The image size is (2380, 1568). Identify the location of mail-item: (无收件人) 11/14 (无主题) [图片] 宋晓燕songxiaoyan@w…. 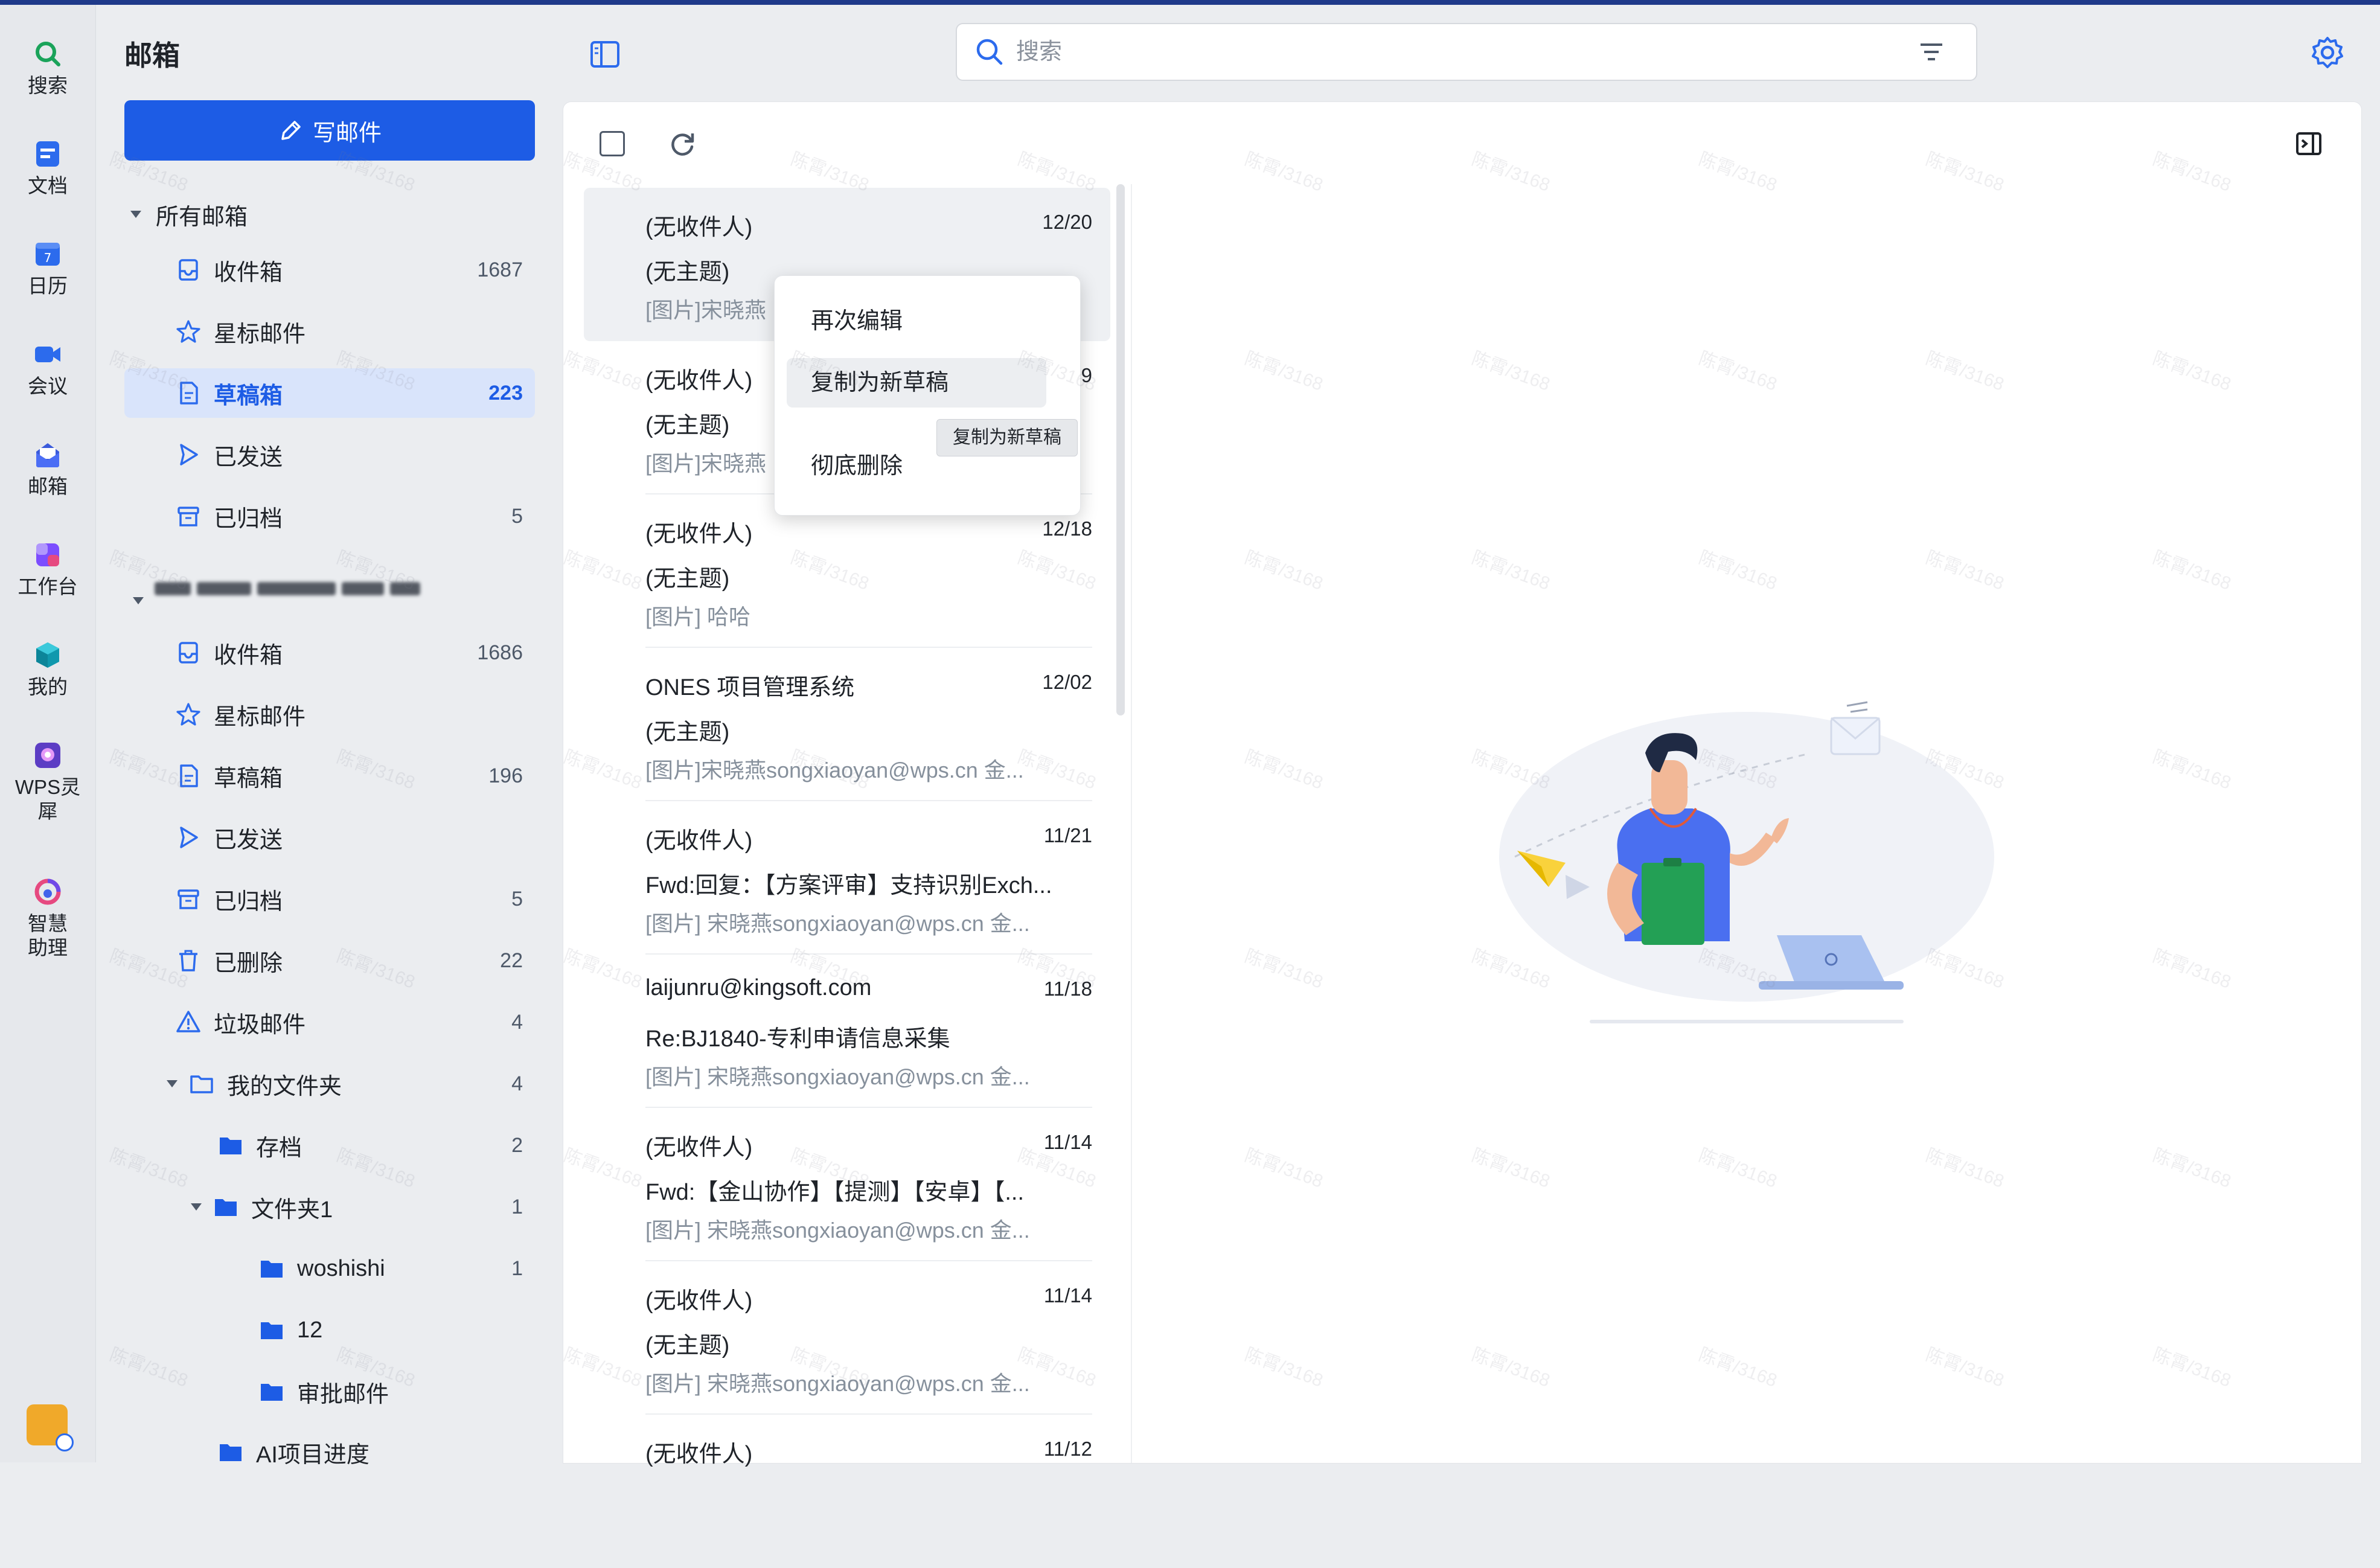
(847, 1338).